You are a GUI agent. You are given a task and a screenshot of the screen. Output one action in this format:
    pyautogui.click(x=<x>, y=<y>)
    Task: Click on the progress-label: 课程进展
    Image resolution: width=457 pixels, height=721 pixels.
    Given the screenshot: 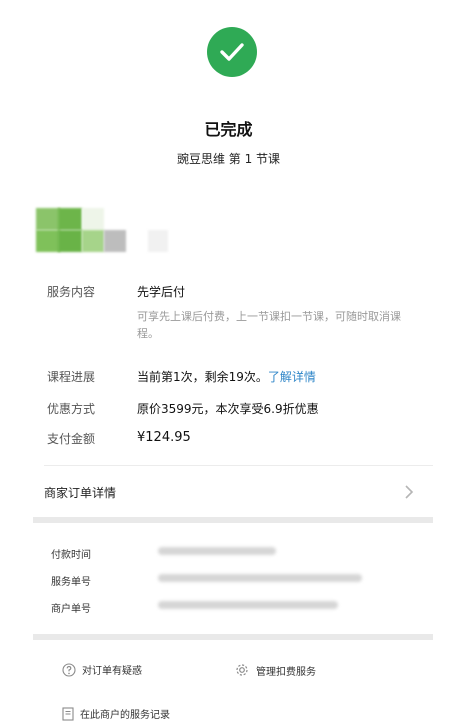 What is the action you would take?
    pyautogui.click(x=71, y=377)
    